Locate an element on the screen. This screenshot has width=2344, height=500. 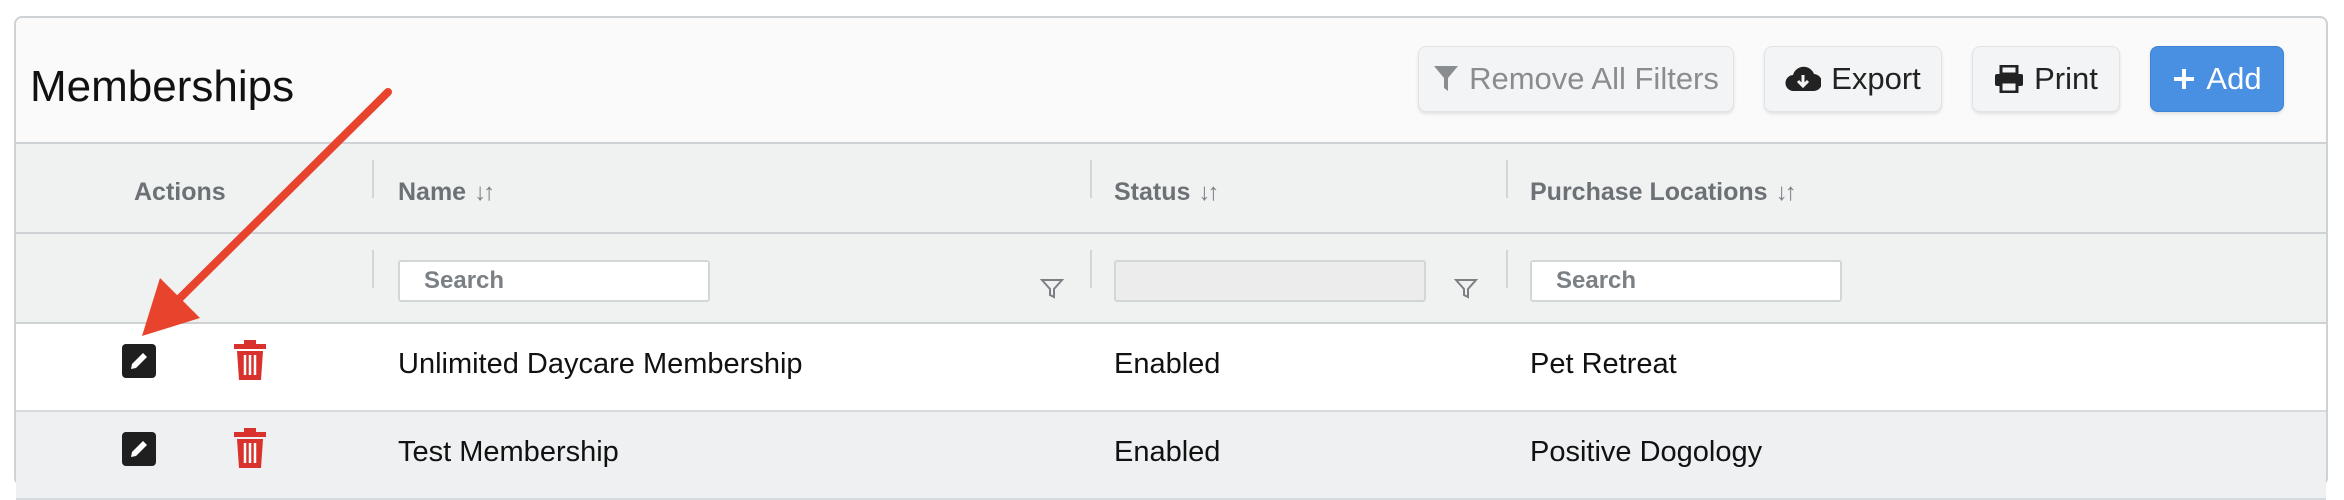
name-search-input: Search is located at coordinates (554, 281).